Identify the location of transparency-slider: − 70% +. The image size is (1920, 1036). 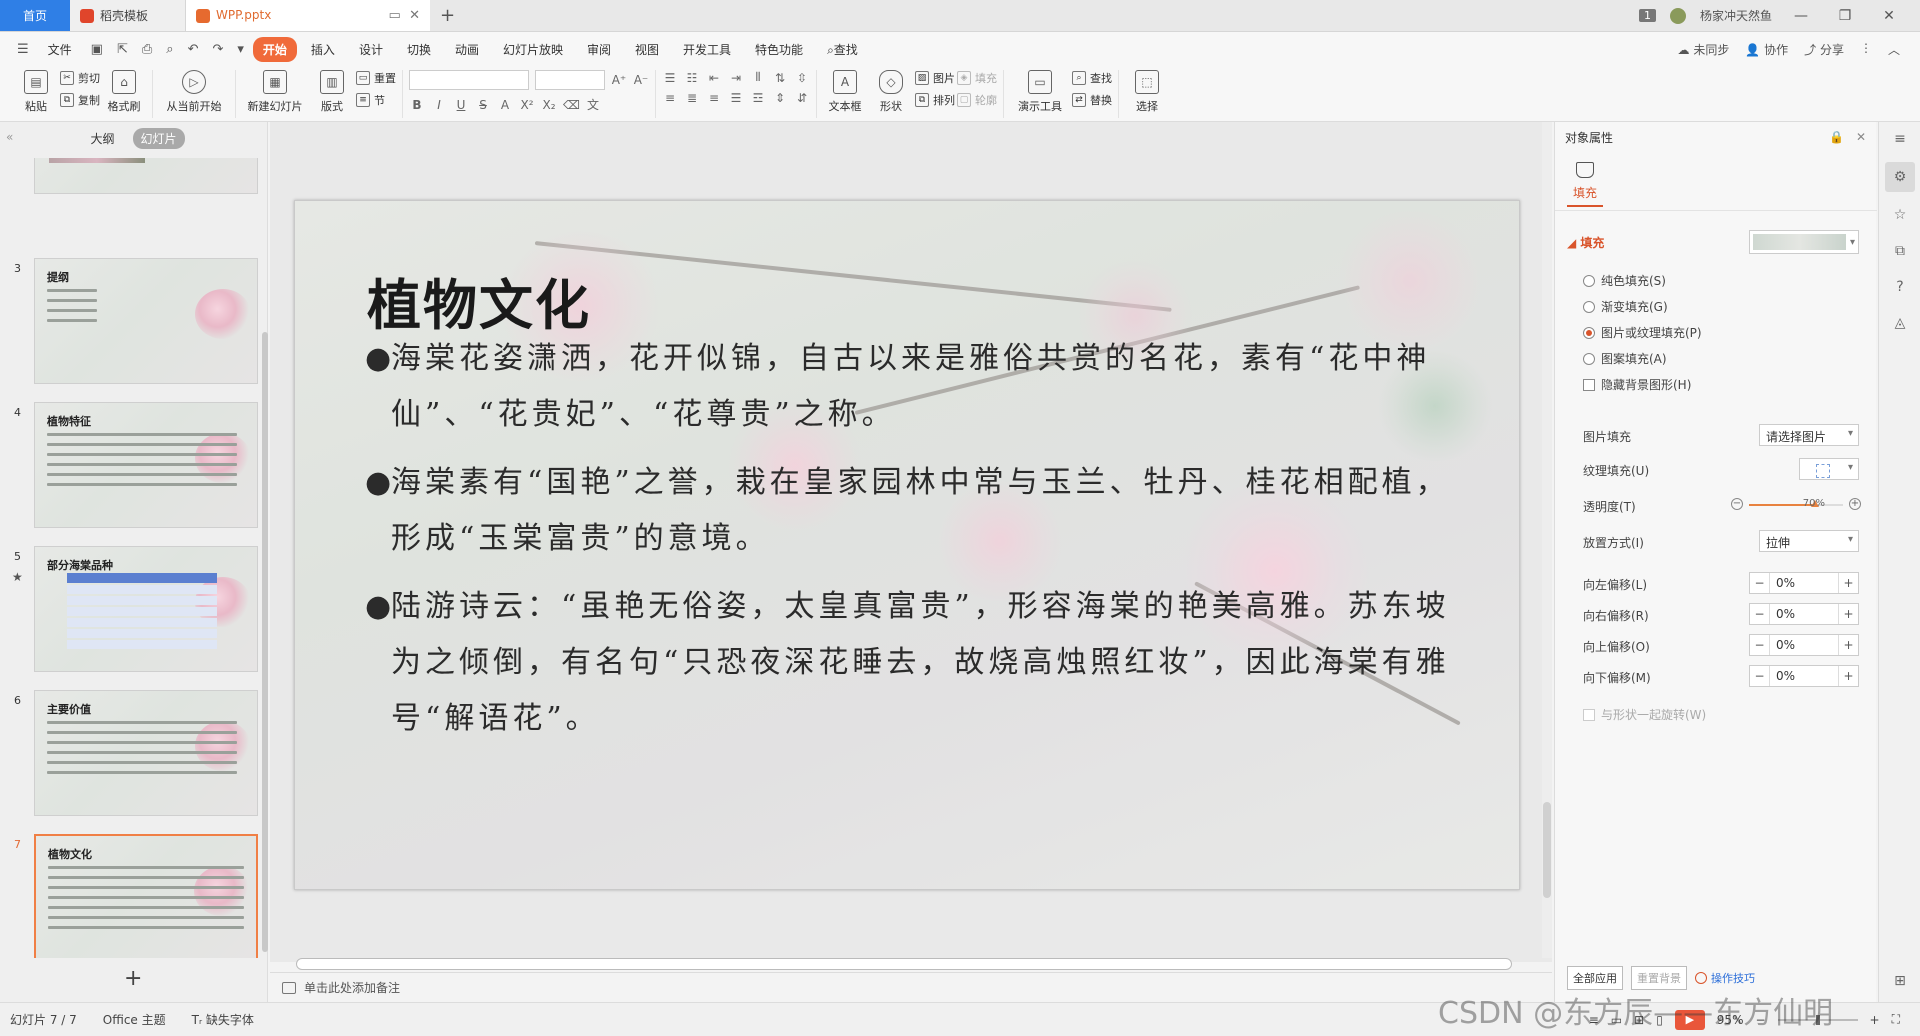
(1796, 504).